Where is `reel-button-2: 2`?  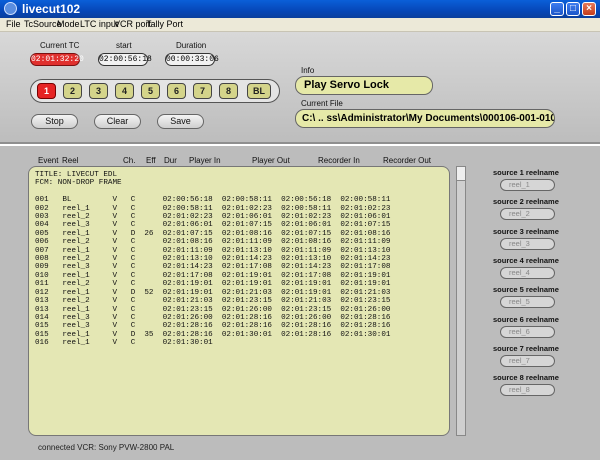
reel-button-2: 2 is located at coordinates (72, 91).